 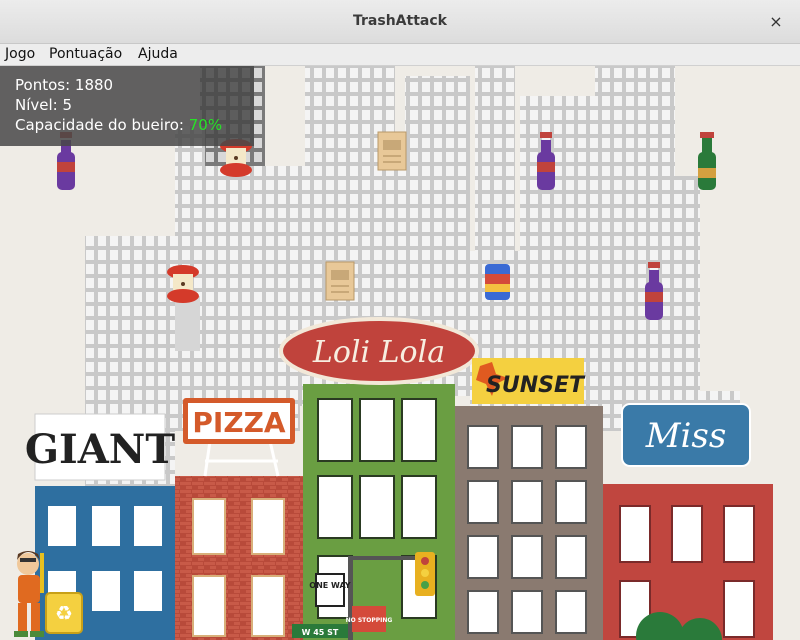 I want to click on miss-building: Miss, so click(x=688, y=521).